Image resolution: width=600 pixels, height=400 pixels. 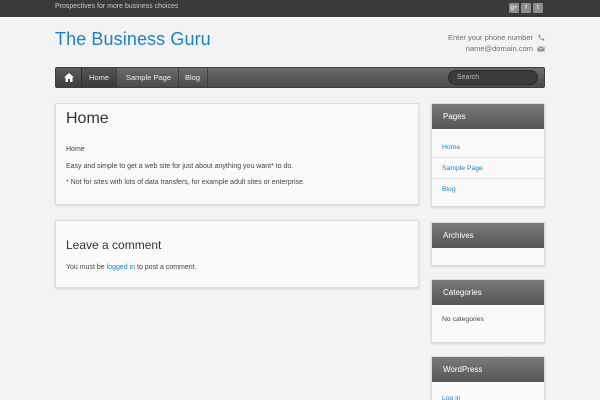 What do you see at coordinates (85, 267) in the screenshot?
I see `comment-prefix: You must be` at bounding box center [85, 267].